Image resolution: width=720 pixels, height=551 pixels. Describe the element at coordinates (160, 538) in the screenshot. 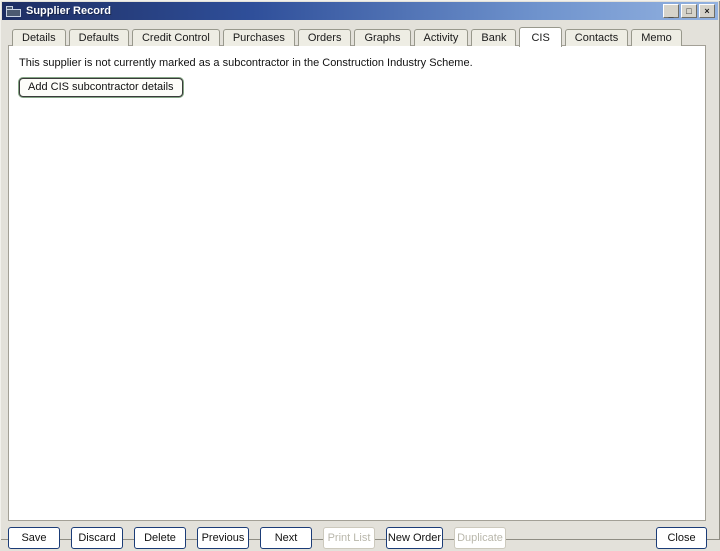

I see `delete-button: Delete` at that location.